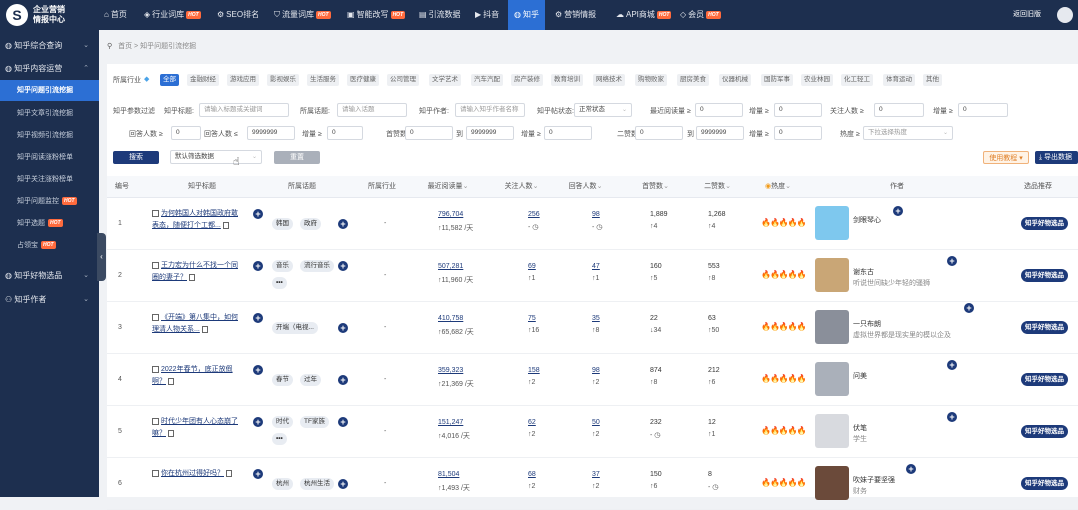 The width and height of the screenshot is (1078, 510). Describe the element at coordinates (49, 113) in the screenshot. I see `sidebar-item-1: 知乎文章引流挖掘` at that location.